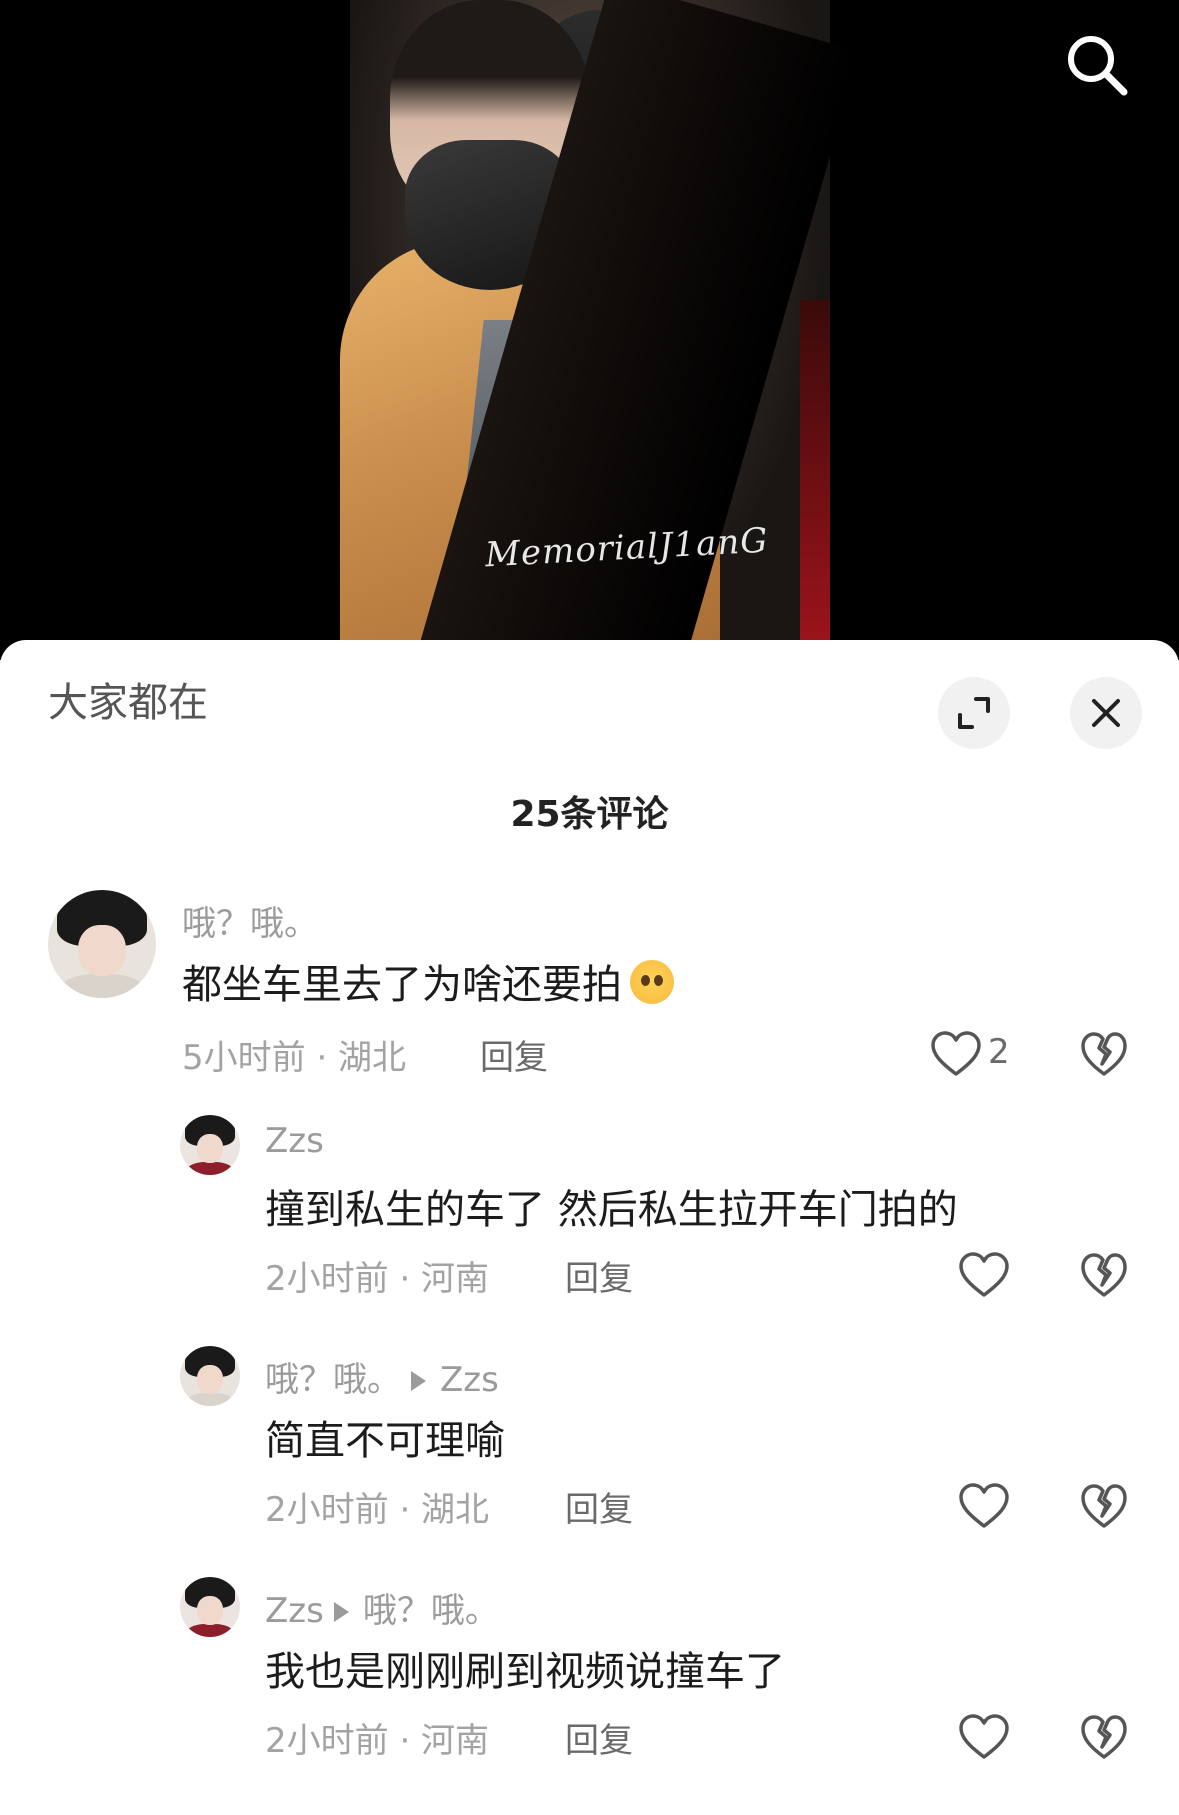 The image size is (1179, 1815). Describe the element at coordinates (294, 1058) in the screenshot. I see `comment-meta: 5小时前 · 湖北` at that location.